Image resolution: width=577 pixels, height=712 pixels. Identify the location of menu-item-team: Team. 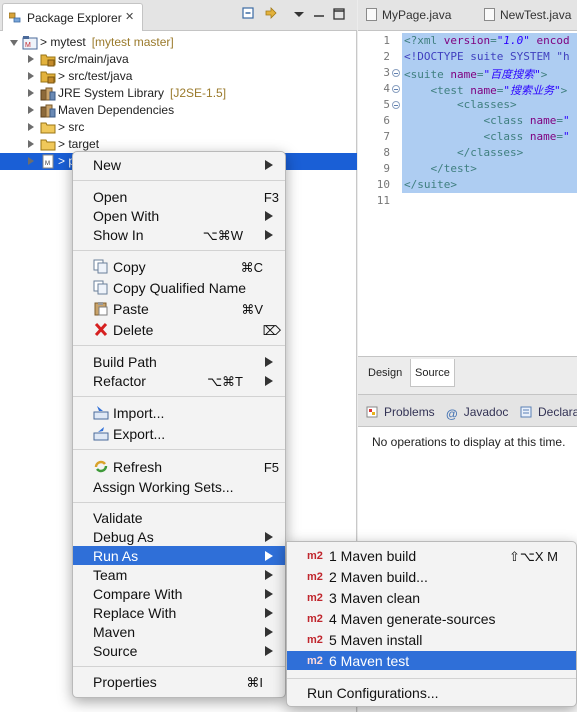
(179, 574).